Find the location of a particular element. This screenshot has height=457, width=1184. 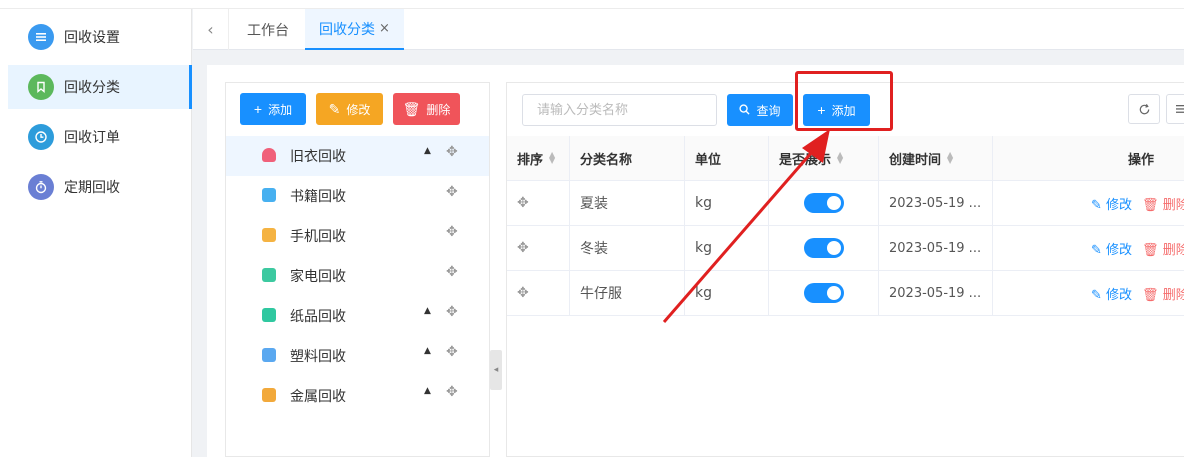

button-label: 查询 is located at coordinates (768, 110).